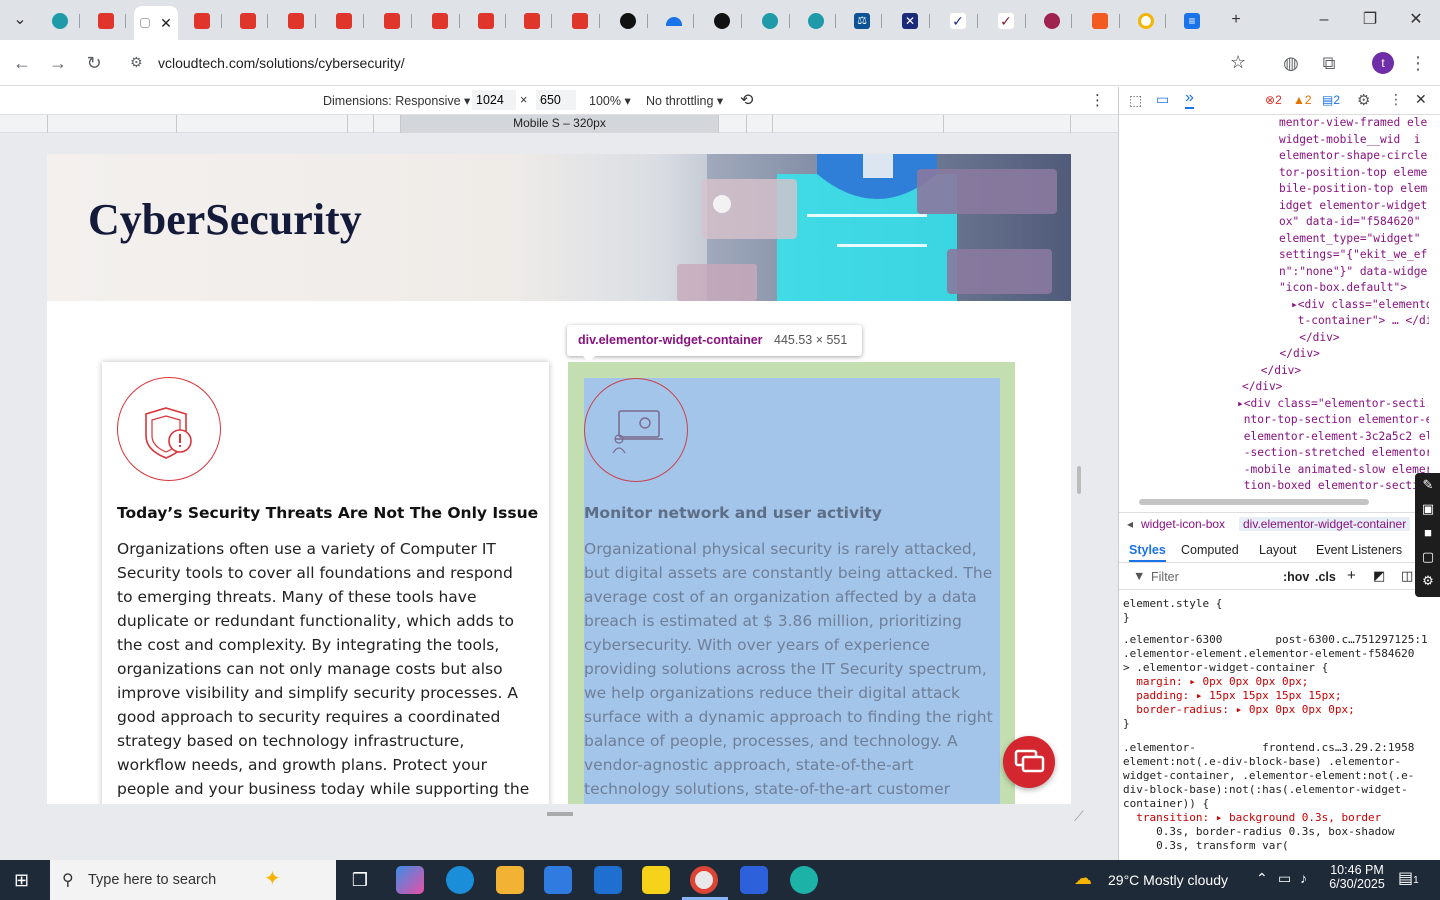 This screenshot has height=900, width=1440. Describe the element at coordinates (1353, 206) in the screenshot. I see `dom-line: idget elementor-widget` at that location.